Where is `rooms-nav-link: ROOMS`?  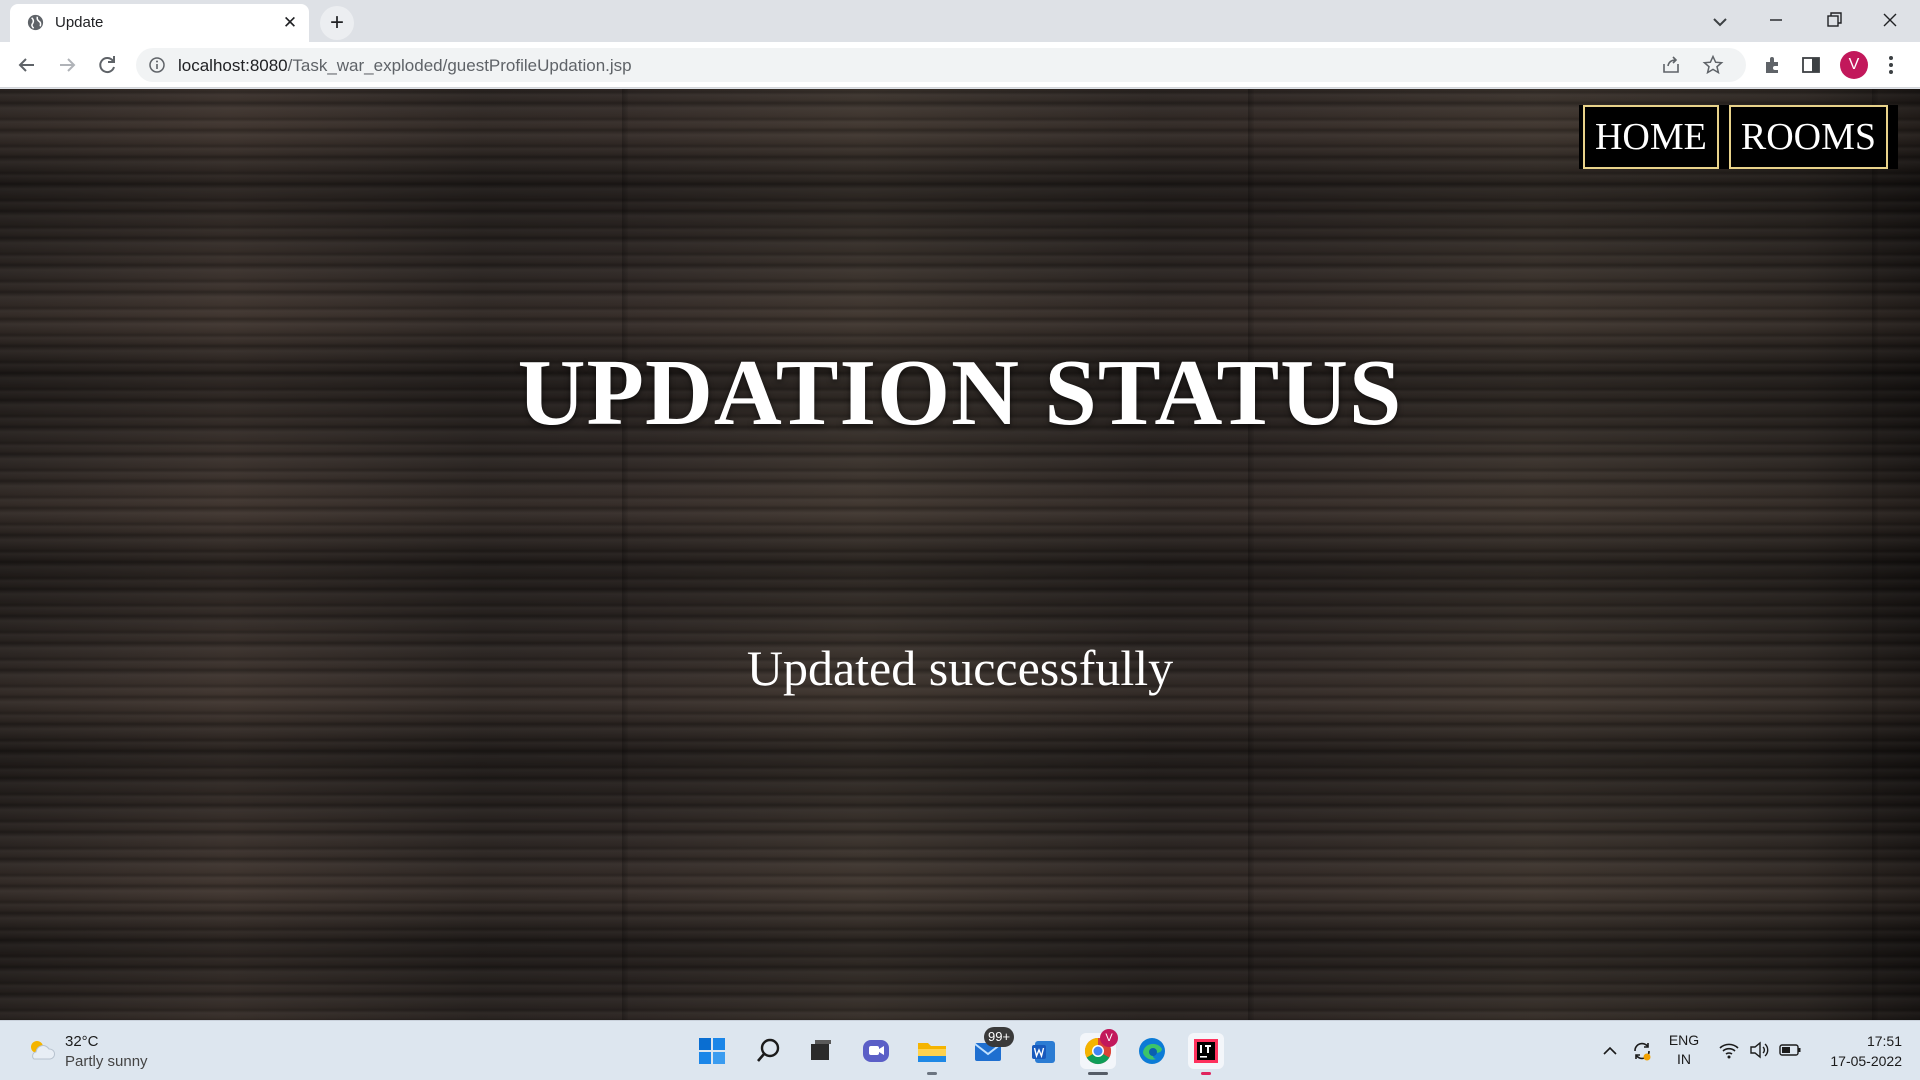 rooms-nav-link: ROOMS is located at coordinates (1808, 137).